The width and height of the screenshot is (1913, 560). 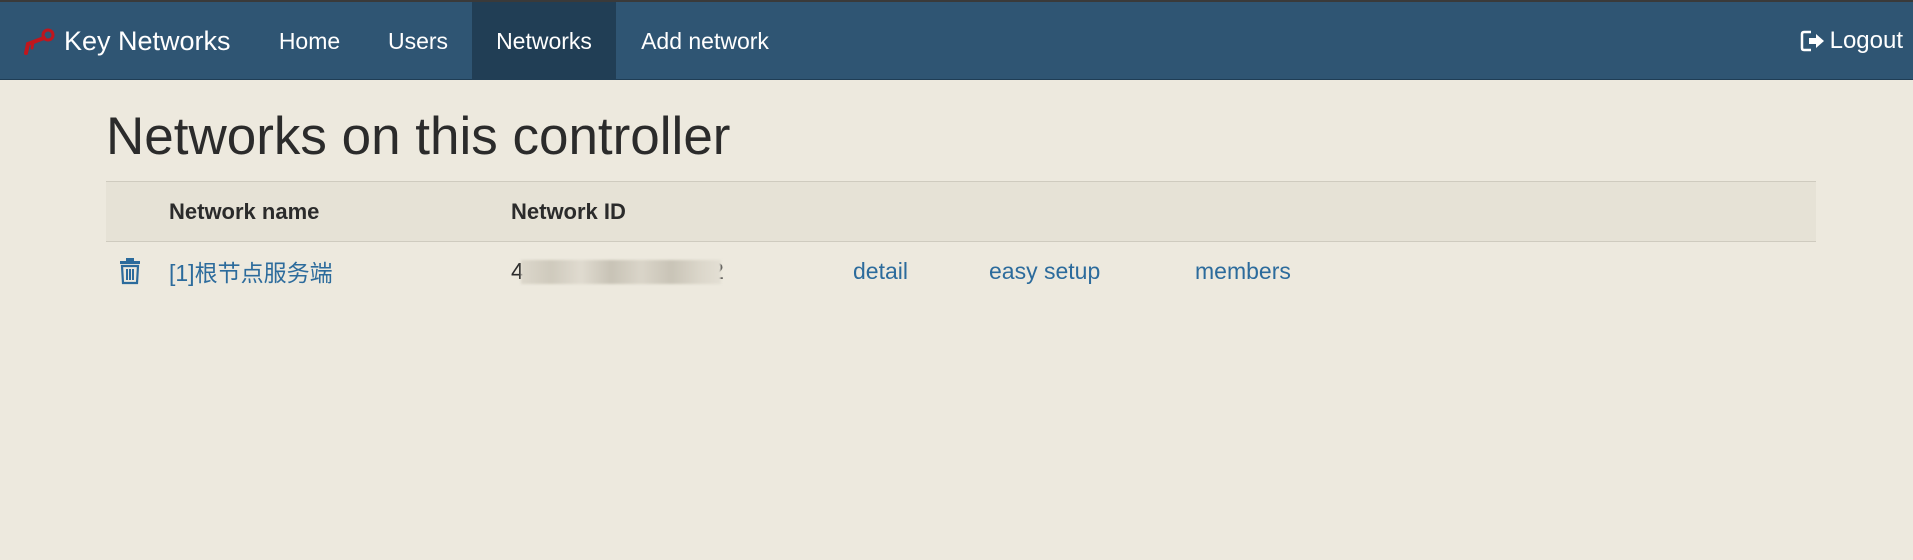 I want to click on redacted-network-id, so click(x=621, y=272).